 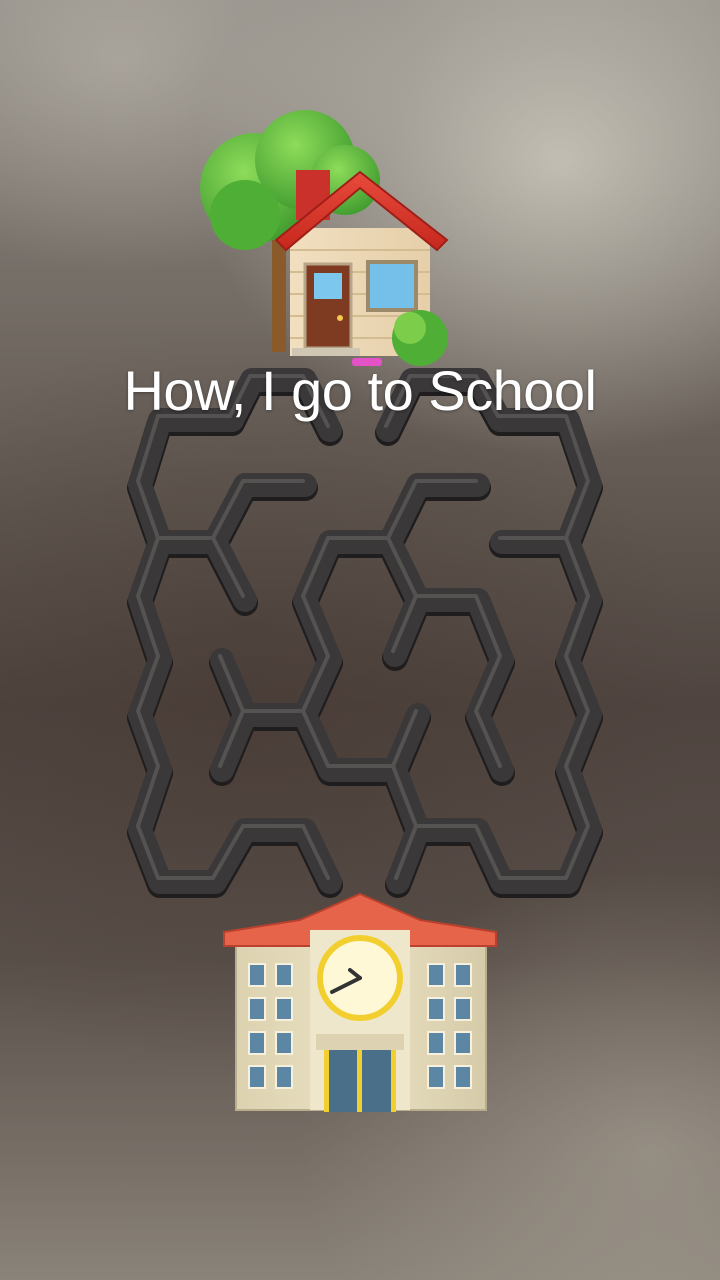 What do you see at coordinates (360, 1002) in the screenshot?
I see `school-building-icon` at bounding box center [360, 1002].